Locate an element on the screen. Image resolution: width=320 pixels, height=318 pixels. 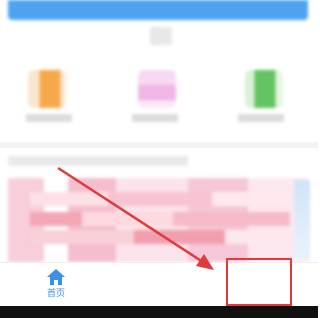
app-icon-orange is located at coordinates (47, 89).